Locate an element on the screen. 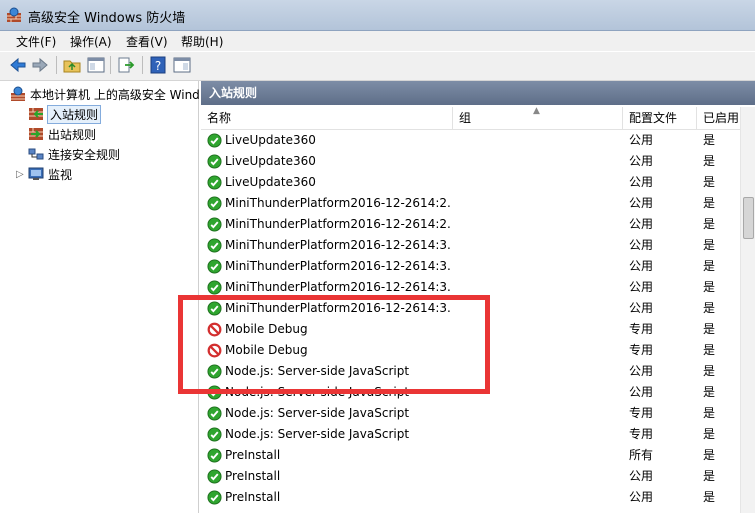 The height and width of the screenshot is (513, 755). firewall-computer-icon is located at coordinates (18, 93).